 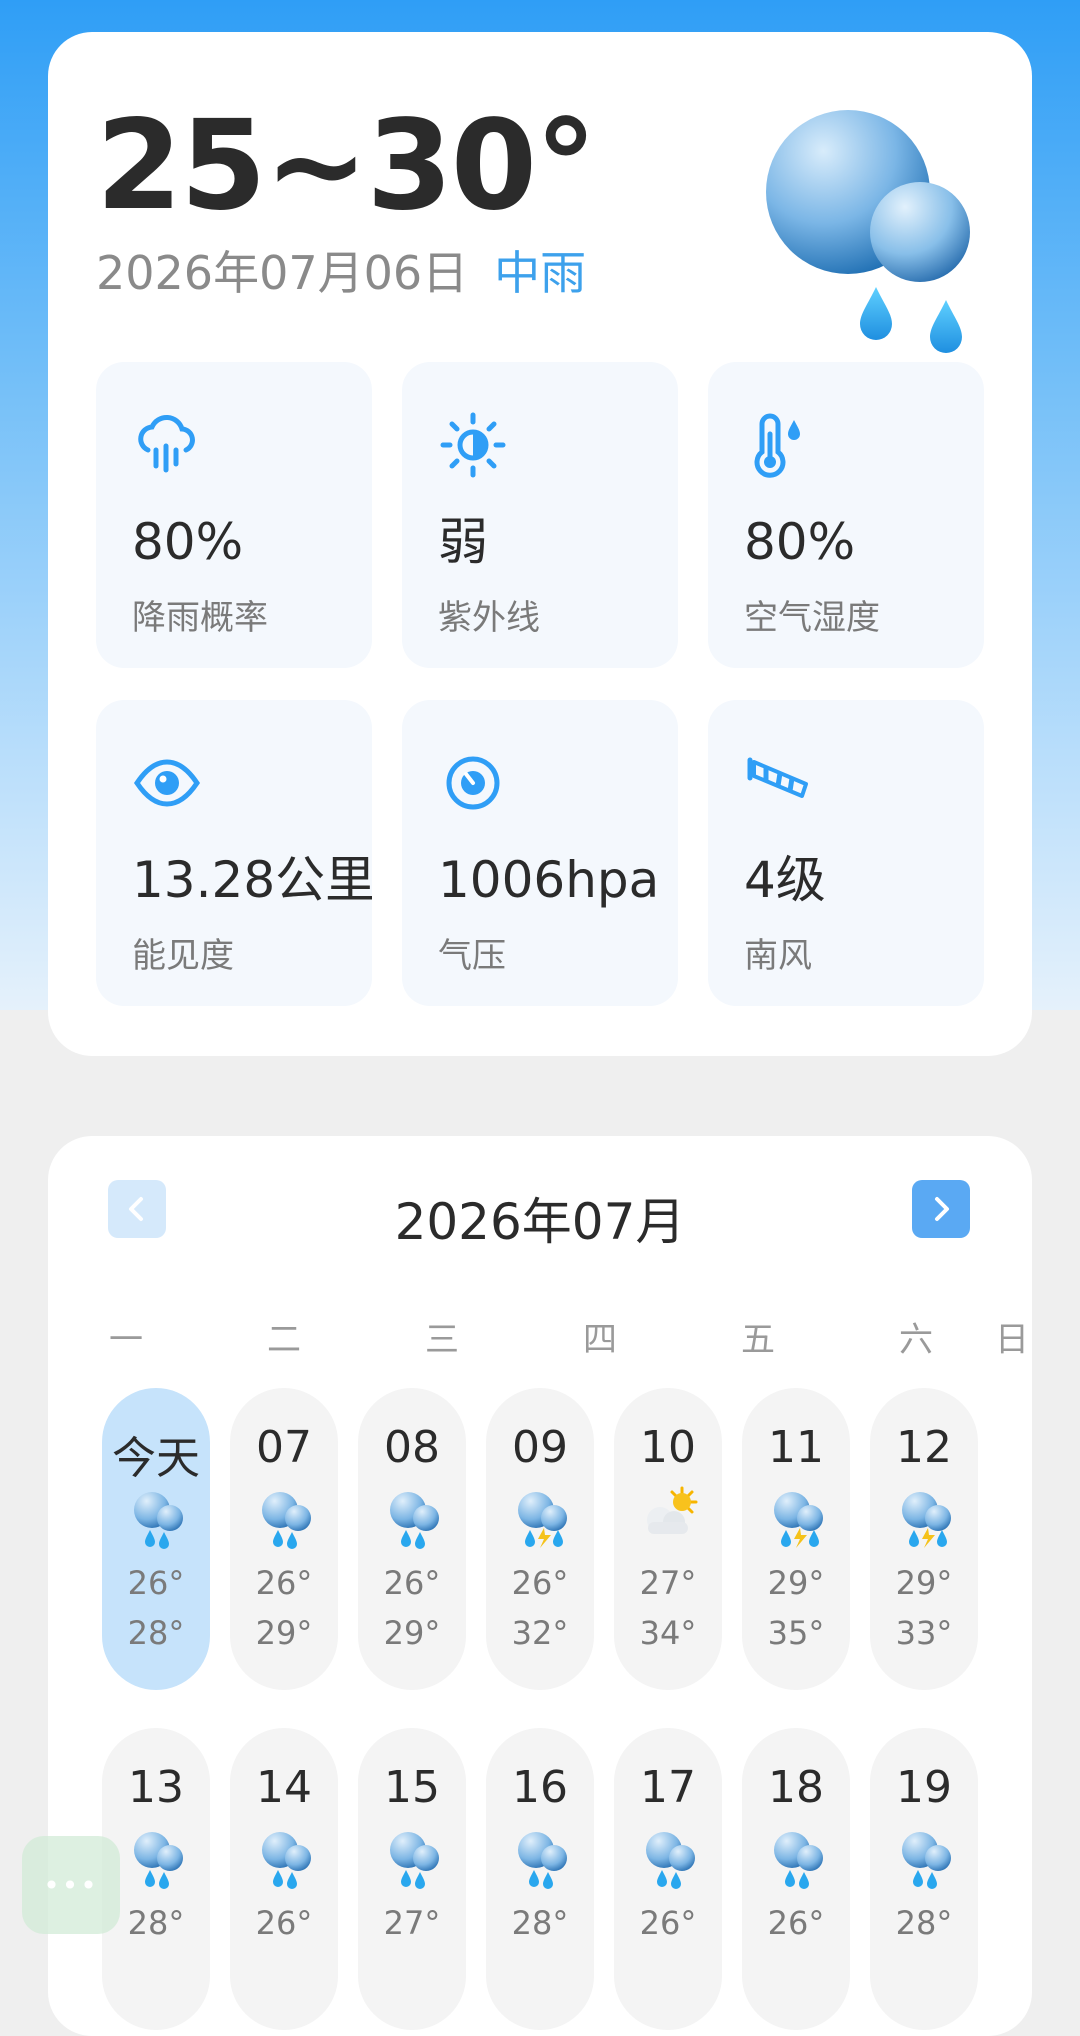 What do you see at coordinates (924, 1447) in the screenshot?
I see `day-label: 12` at bounding box center [924, 1447].